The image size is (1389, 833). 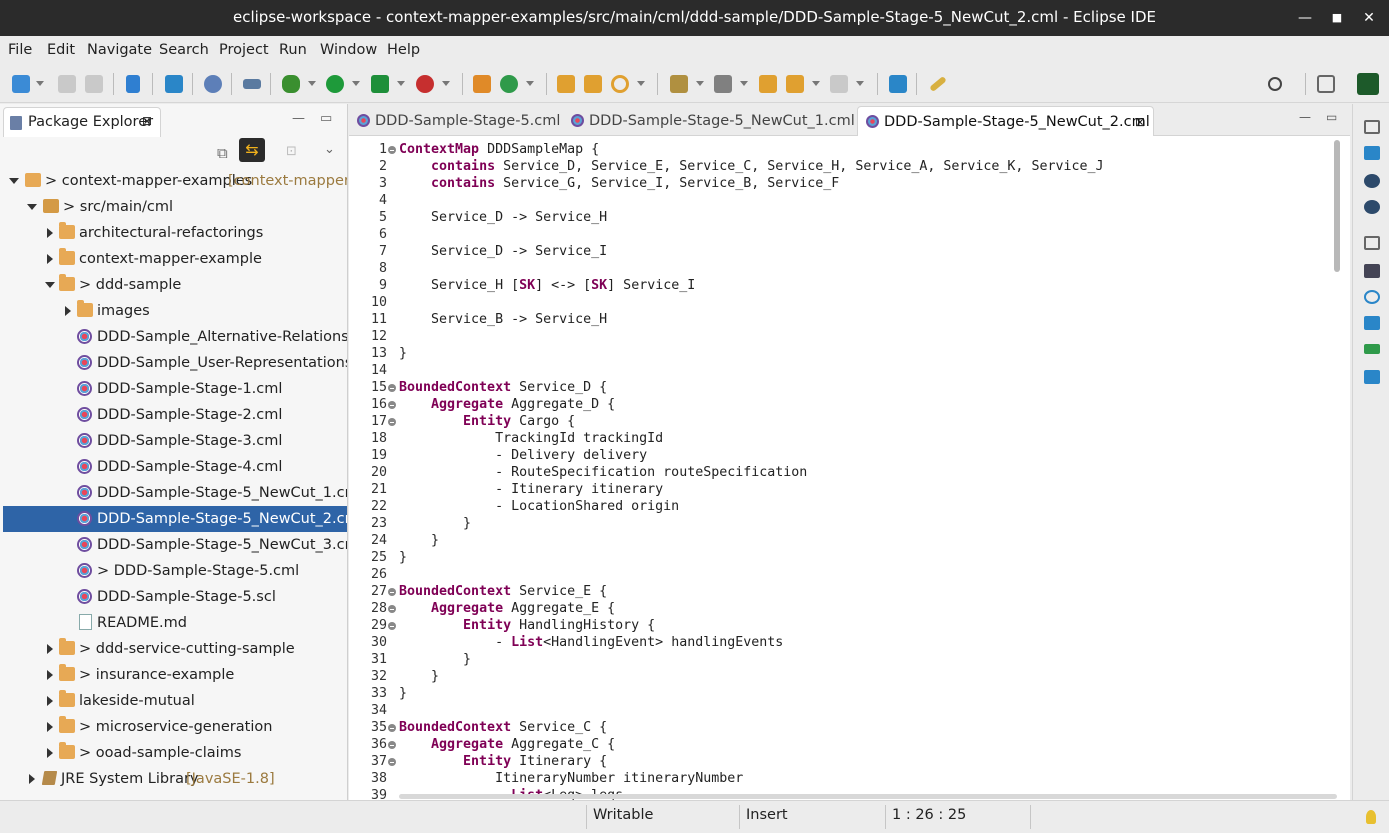 I want to click on forward-icon, so click(x=839, y=84).